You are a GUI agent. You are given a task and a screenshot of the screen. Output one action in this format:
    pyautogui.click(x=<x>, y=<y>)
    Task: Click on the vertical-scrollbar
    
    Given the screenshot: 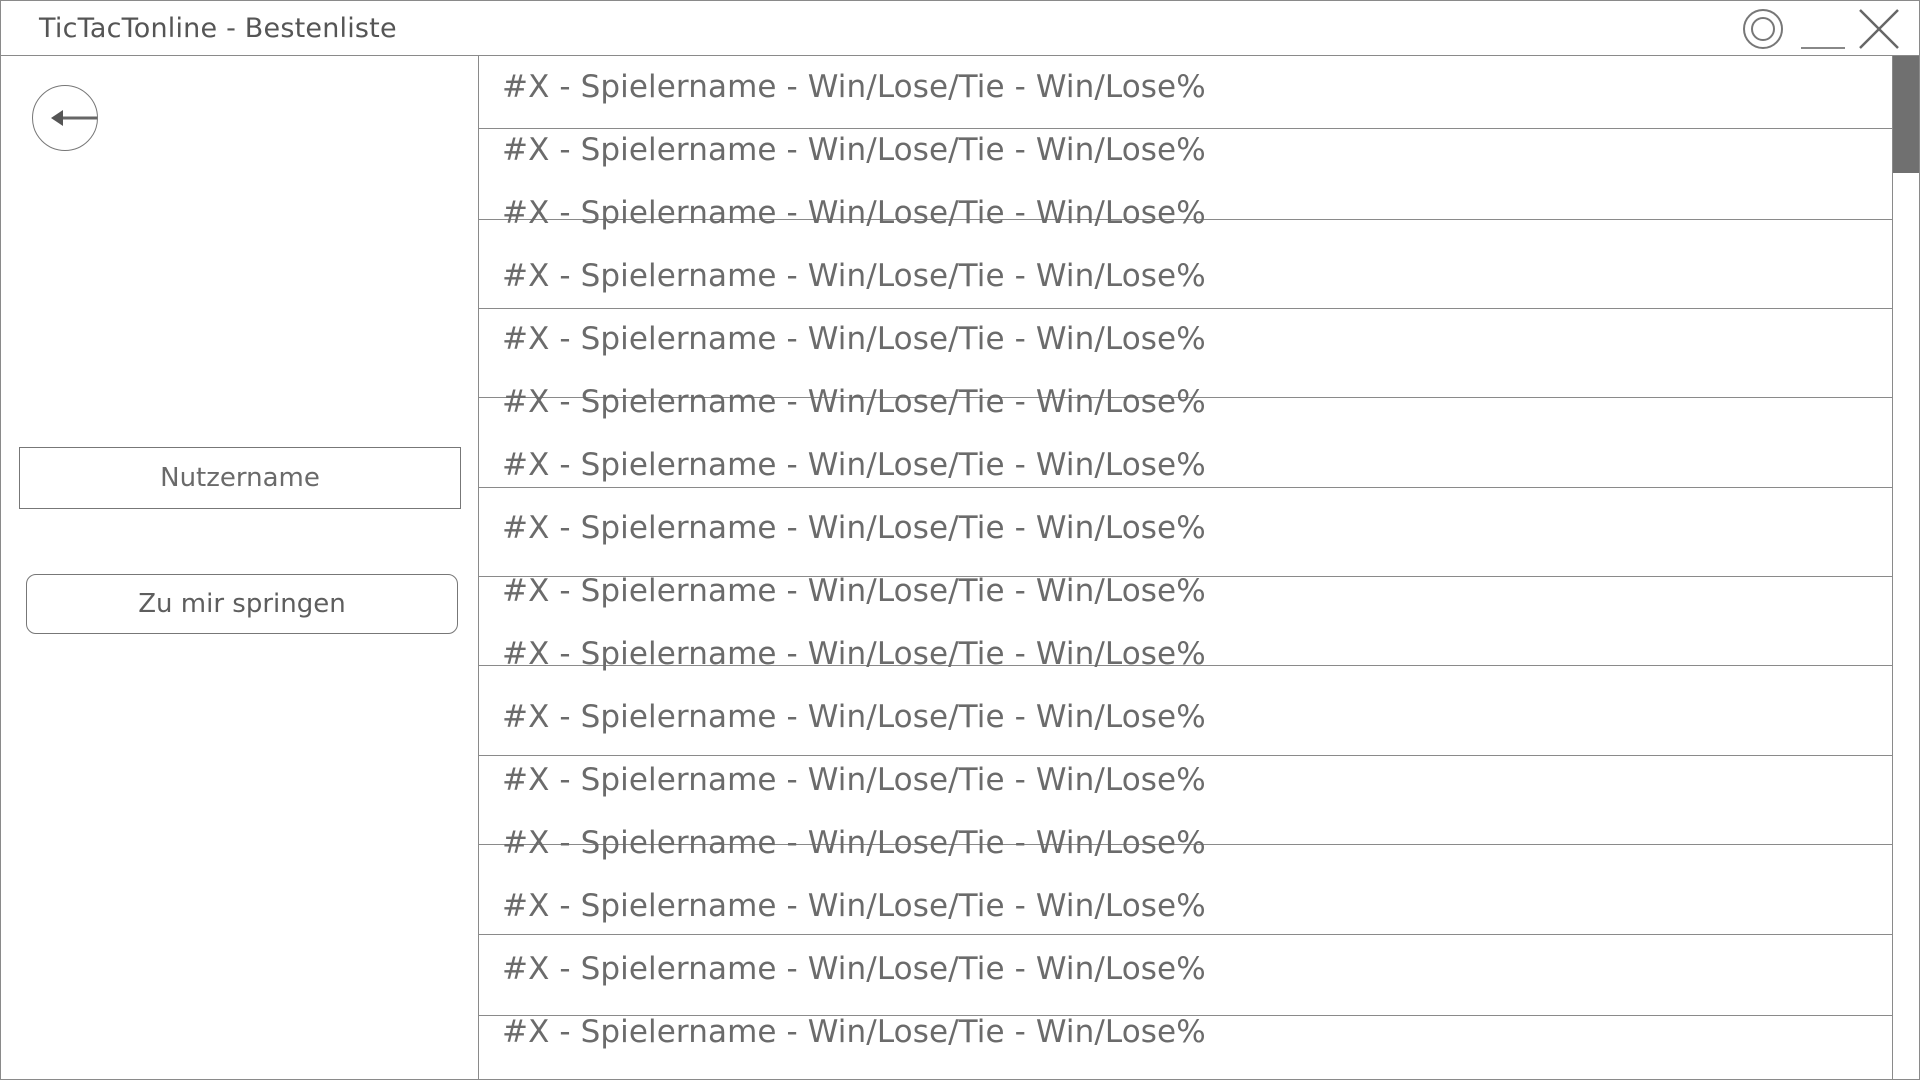 What is the action you would take?
    pyautogui.click(x=1905, y=567)
    